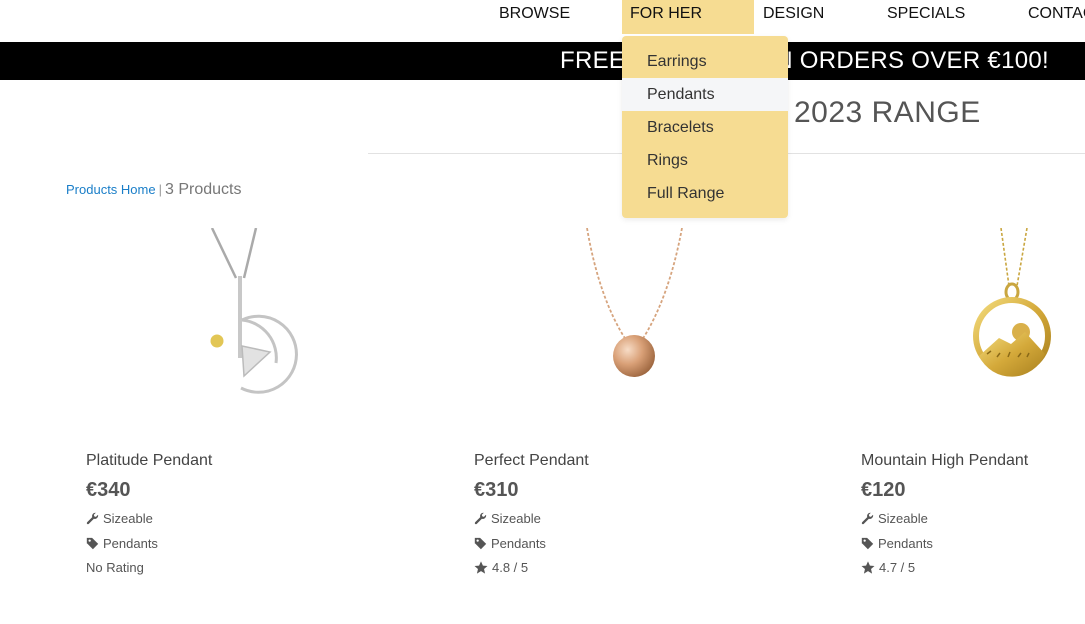 The height and width of the screenshot is (624, 1085). What do you see at coordinates (705, 193) in the screenshot?
I see `menu-item-full-range: Full Range` at bounding box center [705, 193].